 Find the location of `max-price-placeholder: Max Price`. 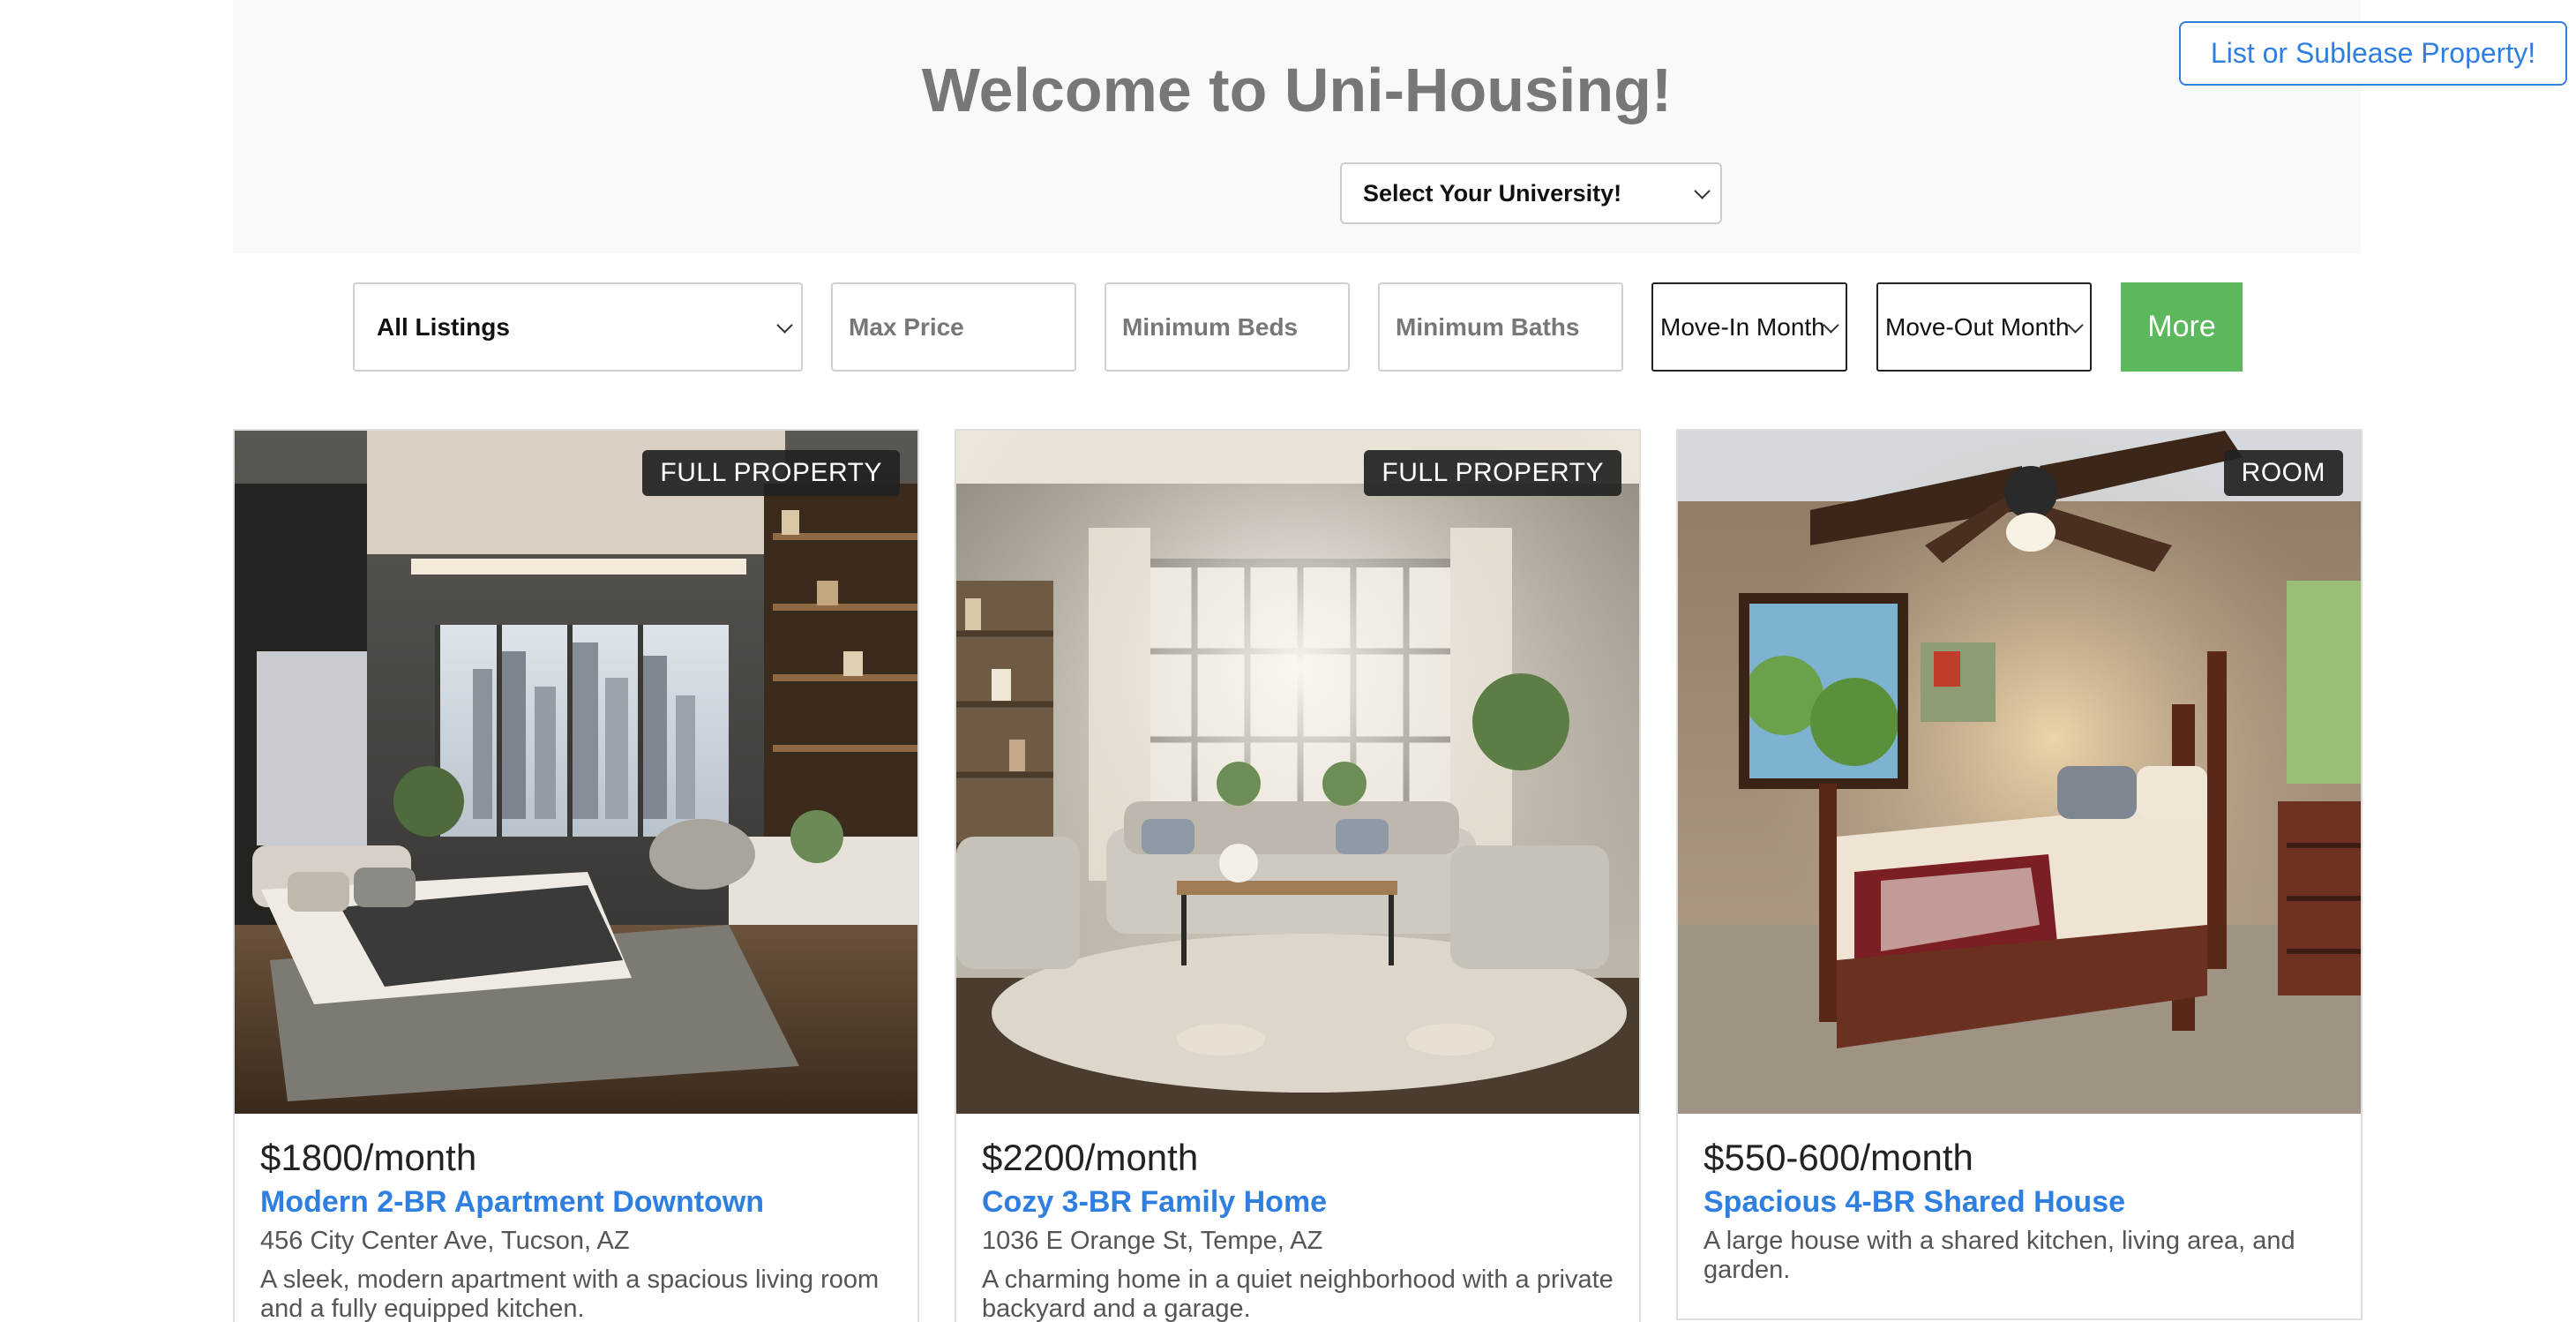

max-price-placeholder: Max Price is located at coordinates (907, 326).